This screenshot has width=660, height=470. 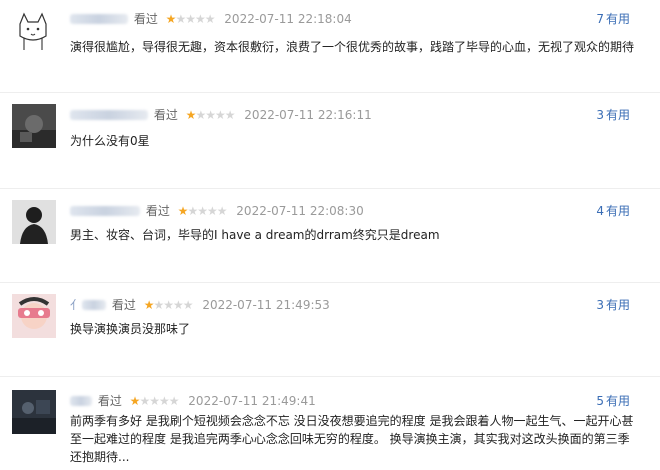 What do you see at coordinates (34, 316) in the screenshot?
I see `girl-face-avatar-icon` at bounding box center [34, 316].